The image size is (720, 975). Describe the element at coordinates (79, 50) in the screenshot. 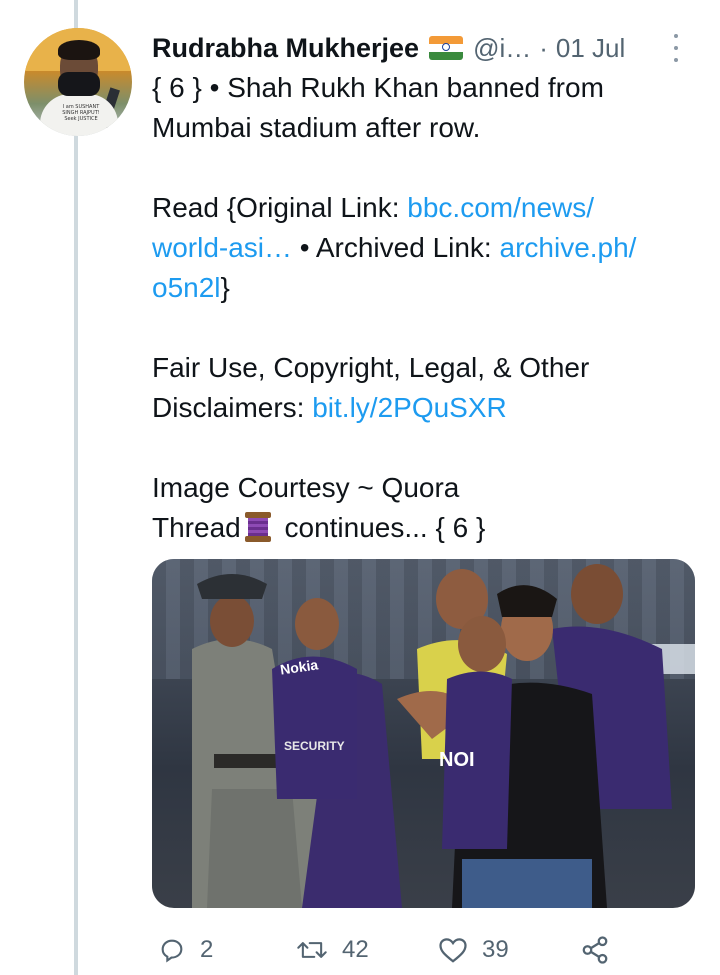

I see `avatar-hair` at that location.